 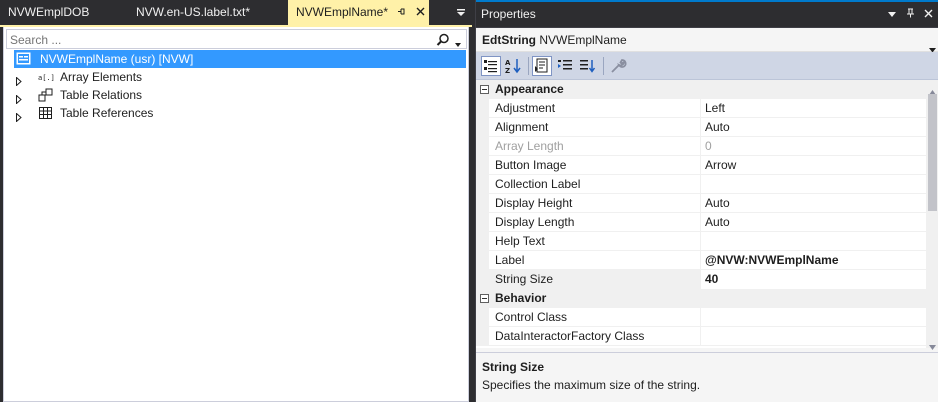 I want to click on property-row-alignment: Alignment Auto, so click(x=701, y=127).